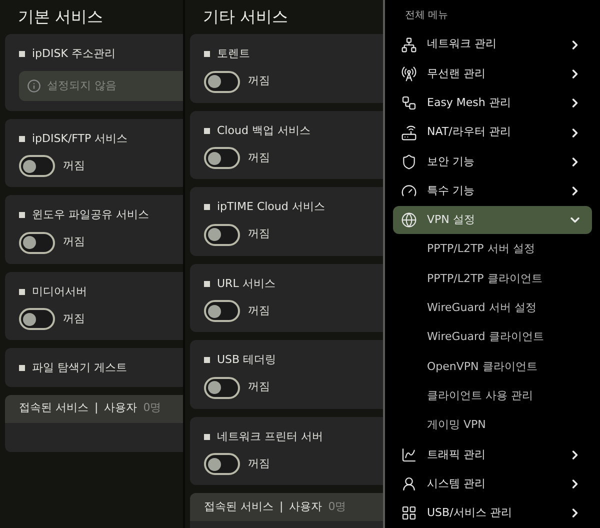  I want to click on submenu-item: OpenVPN 클라이언트, so click(492, 366).